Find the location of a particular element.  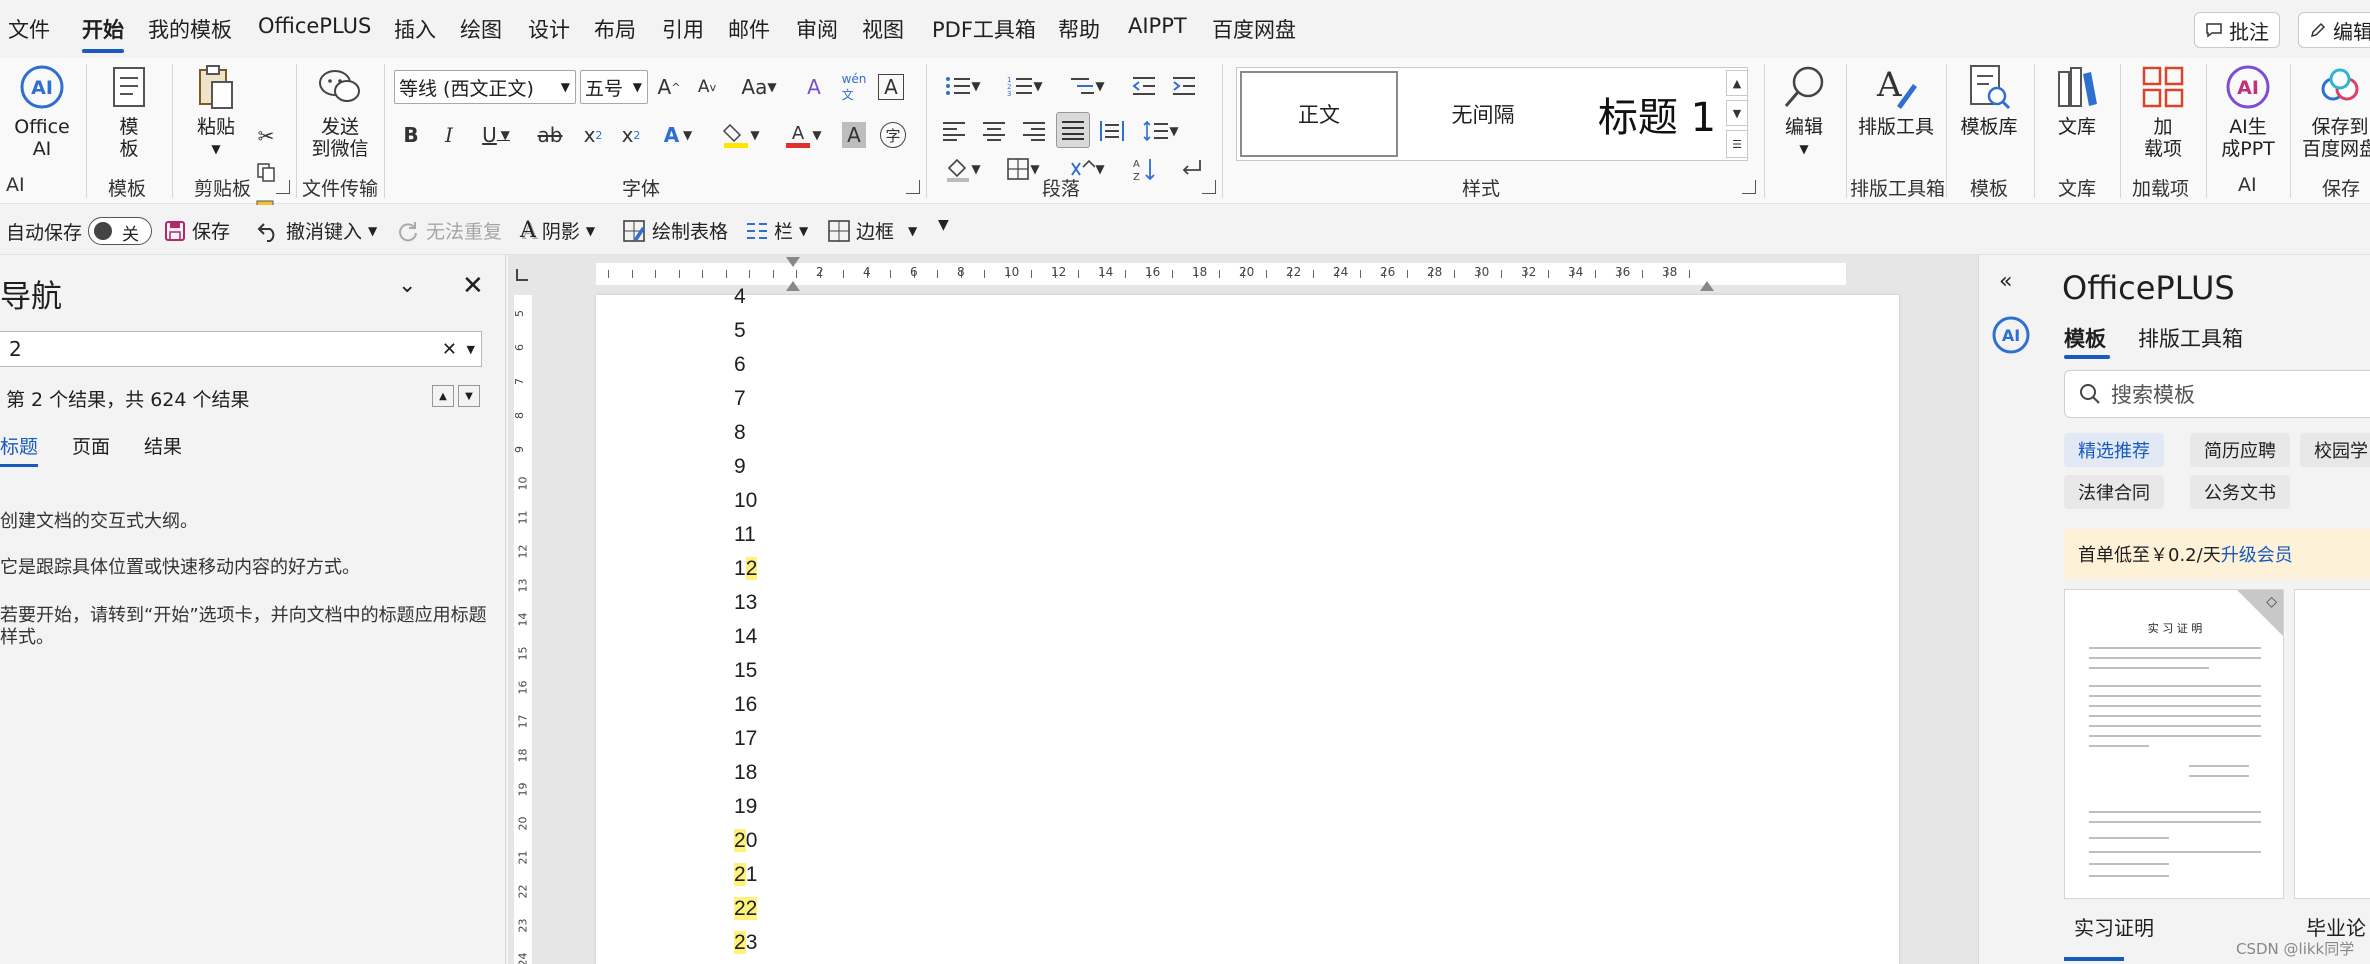

send-to-wechat-button: 发送 到微信 is located at coordinates (340, 111).